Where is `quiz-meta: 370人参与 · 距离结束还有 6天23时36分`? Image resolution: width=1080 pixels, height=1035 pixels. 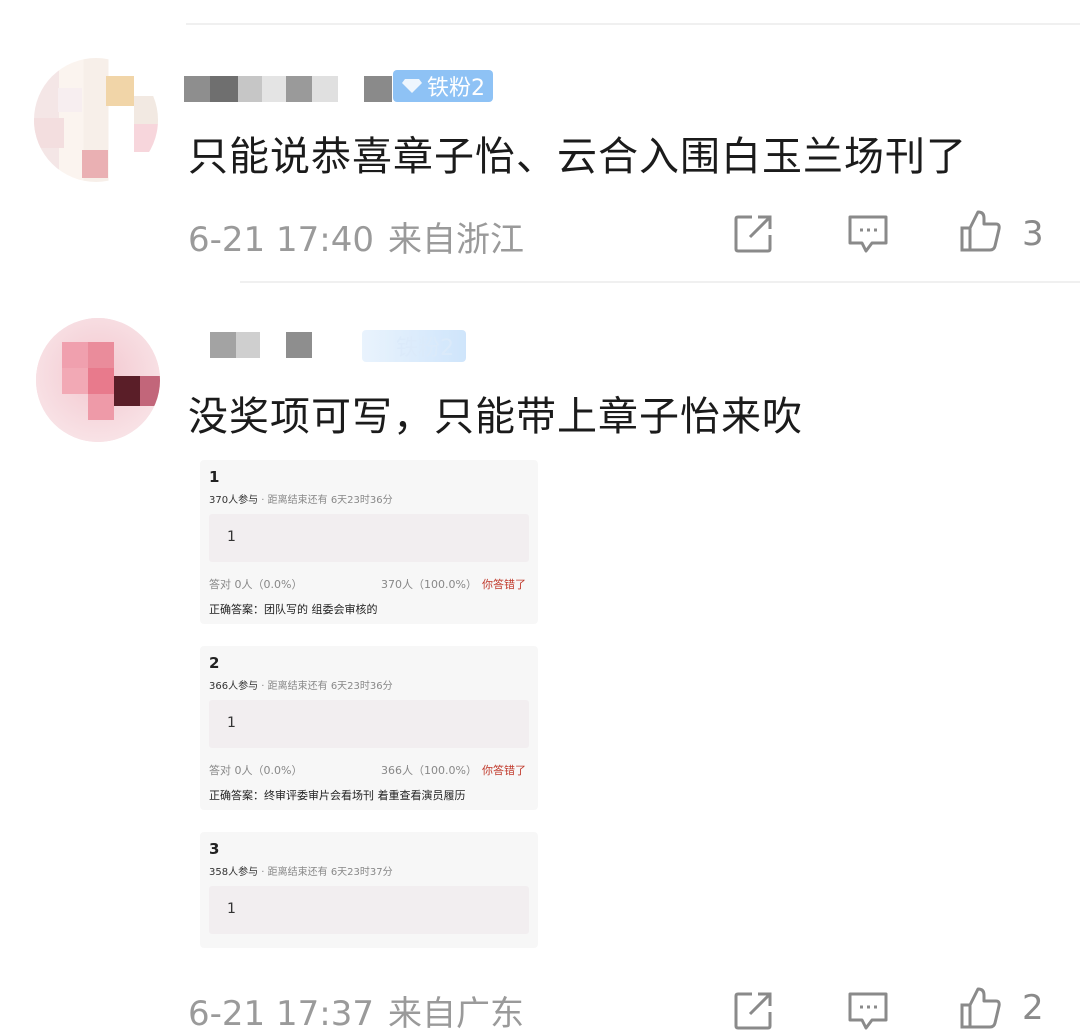
quiz-meta: 370人参与 · 距离结束还有 6天23时36分 is located at coordinates (301, 498).